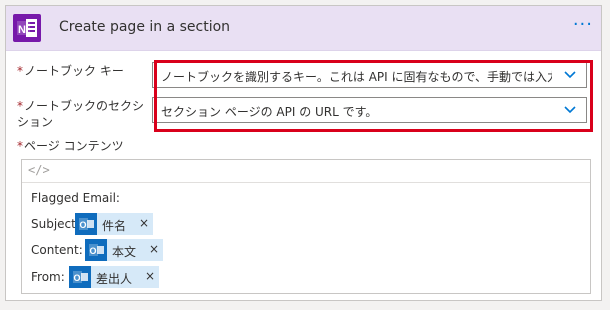  Describe the element at coordinates (55, 224) in the screenshot. I see `subject-label: Subject:` at that location.